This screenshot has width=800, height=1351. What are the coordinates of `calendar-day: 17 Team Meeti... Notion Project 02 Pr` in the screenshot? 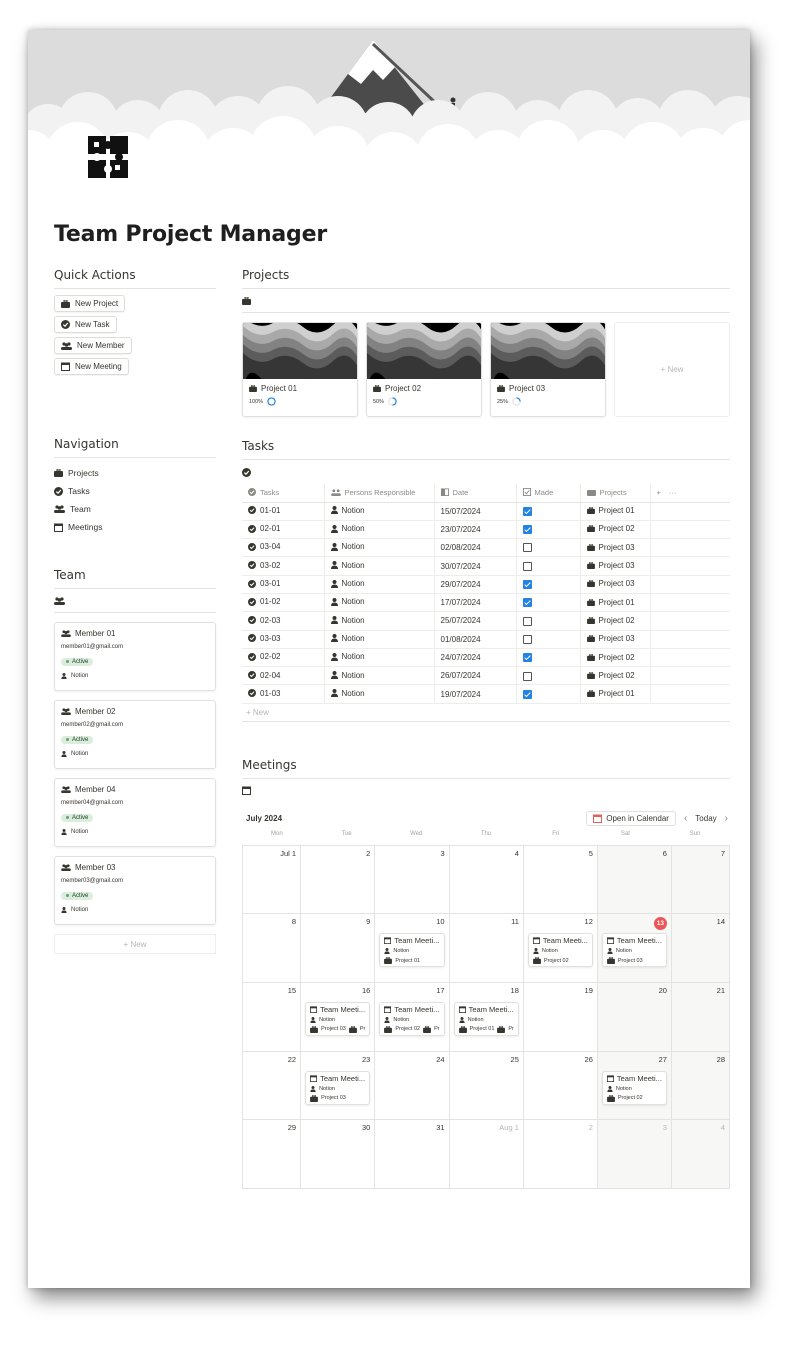 It's located at (412, 1017).